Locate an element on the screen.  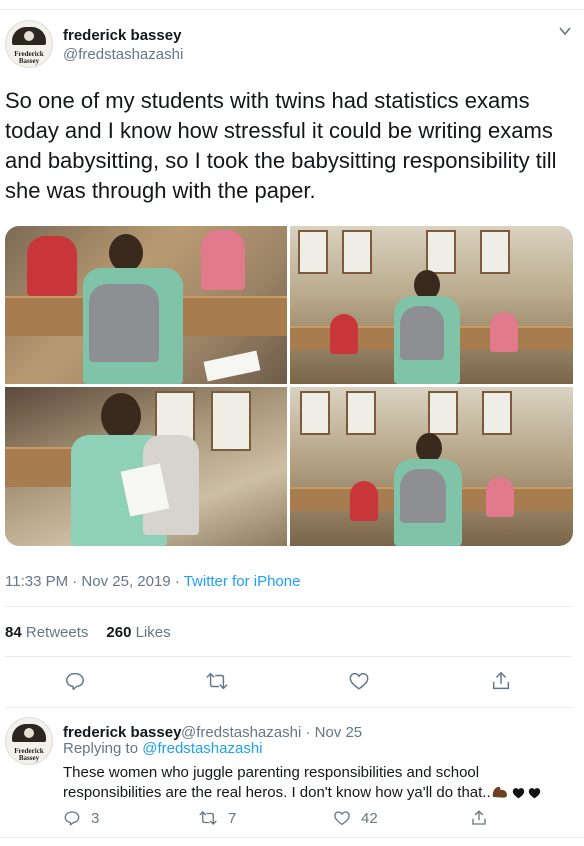
reply-retweet-count: 7 is located at coordinates (232, 818).